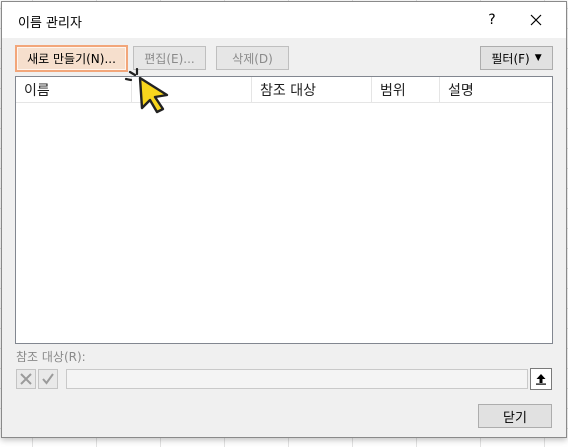  I want to click on delete-button: 삭제(D), so click(252, 58).